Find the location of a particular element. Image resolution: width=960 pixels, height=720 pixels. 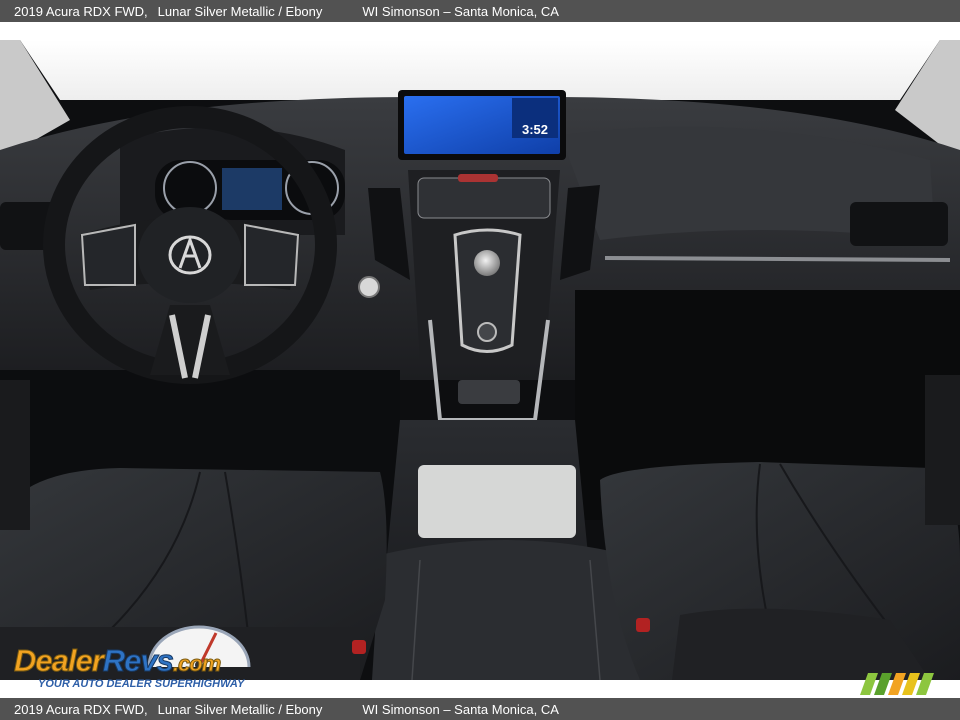

passenger-door-edge is located at coordinates (942, 450).